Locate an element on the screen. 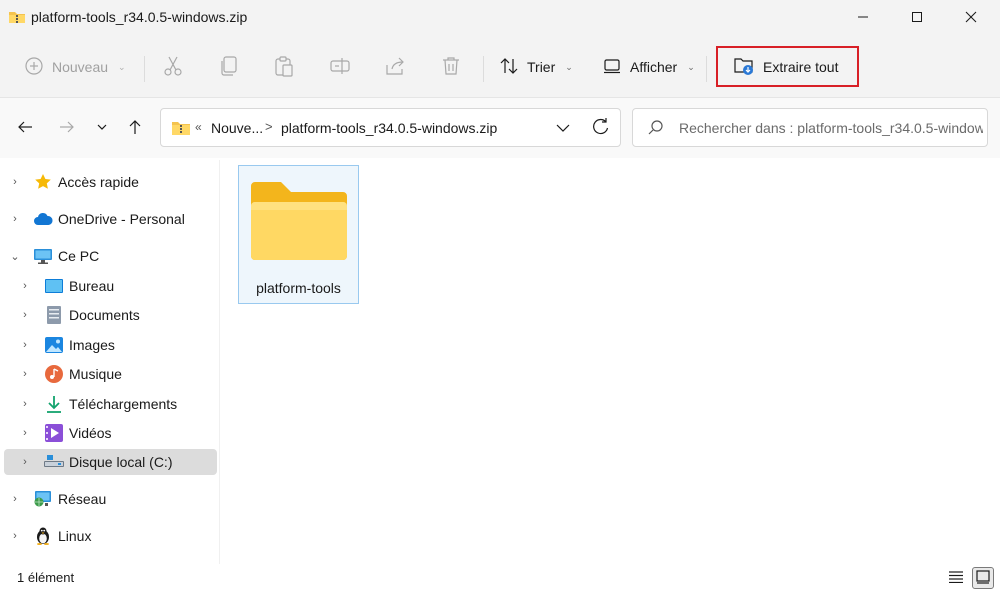 Image resolution: width=1000 pixels, height=592 pixels. refresh-icon is located at coordinates (601, 128).